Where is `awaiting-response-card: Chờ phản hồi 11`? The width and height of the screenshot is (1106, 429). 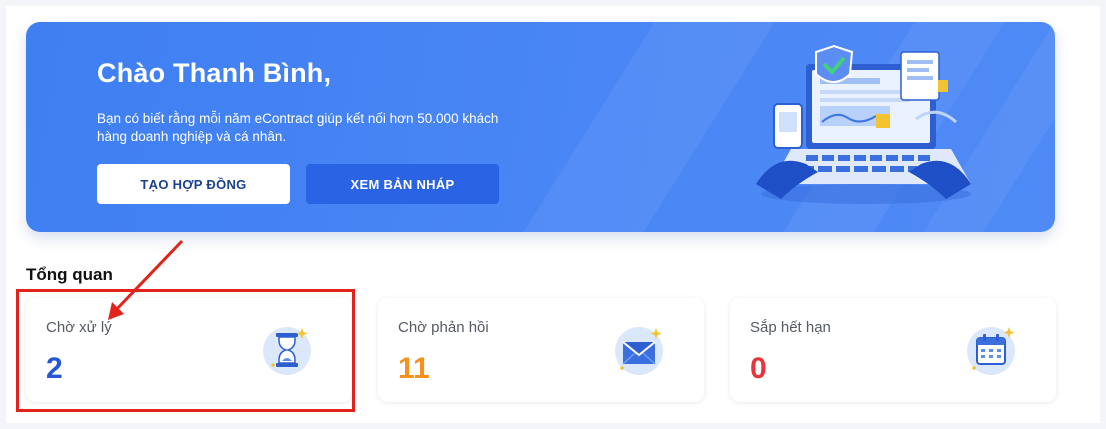
awaiting-response-card: Chờ phản hồi 11 is located at coordinates (541, 350).